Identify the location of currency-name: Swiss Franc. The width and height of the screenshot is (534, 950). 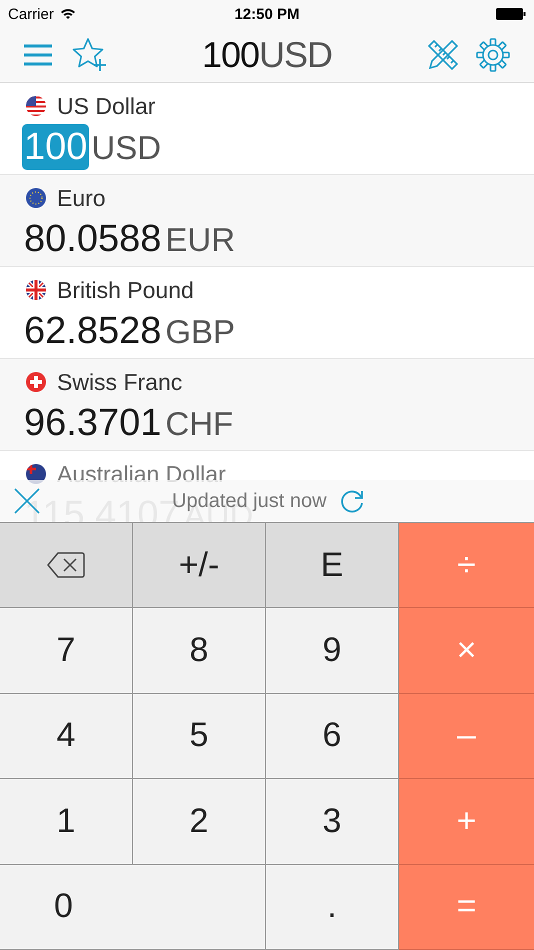
(119, 382).